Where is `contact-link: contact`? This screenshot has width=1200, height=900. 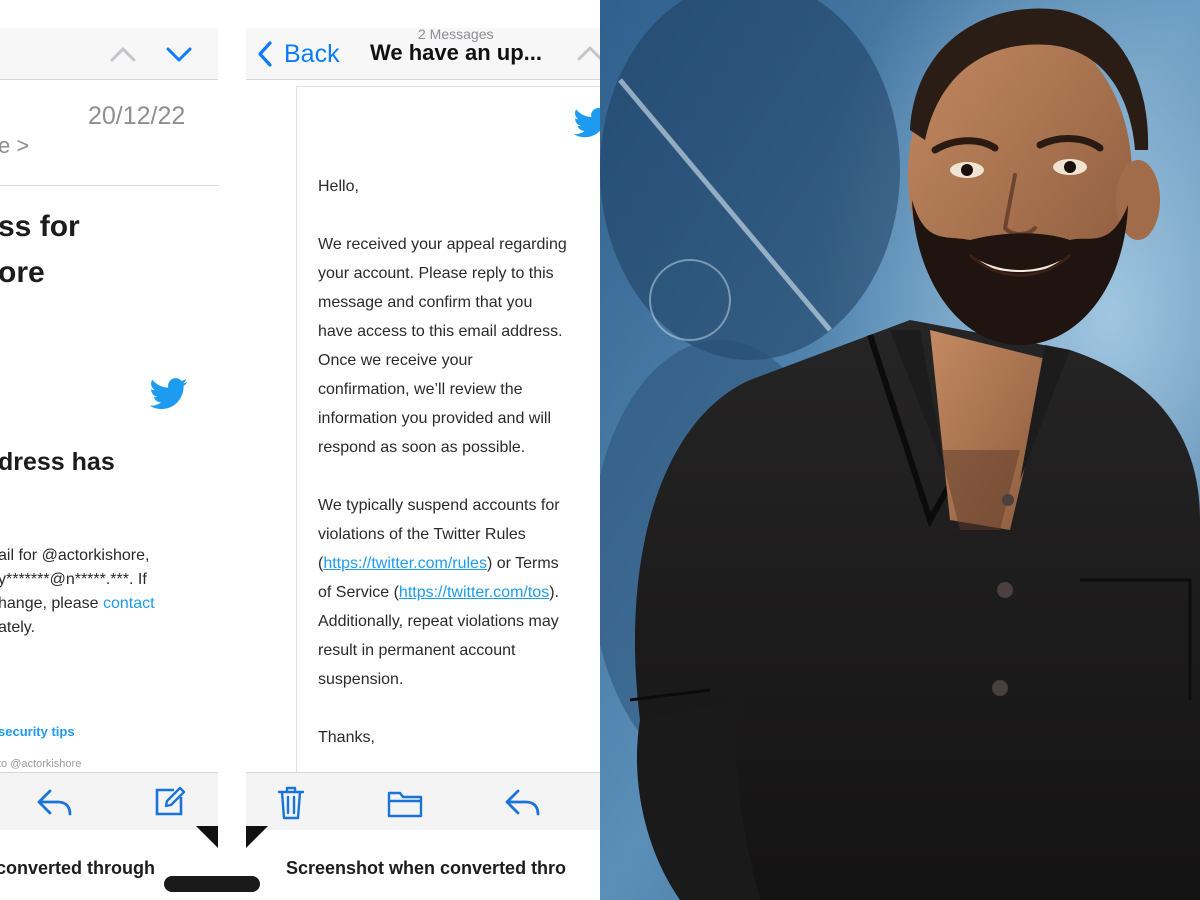 contact-link: contact is located at coordinates (129, 603).